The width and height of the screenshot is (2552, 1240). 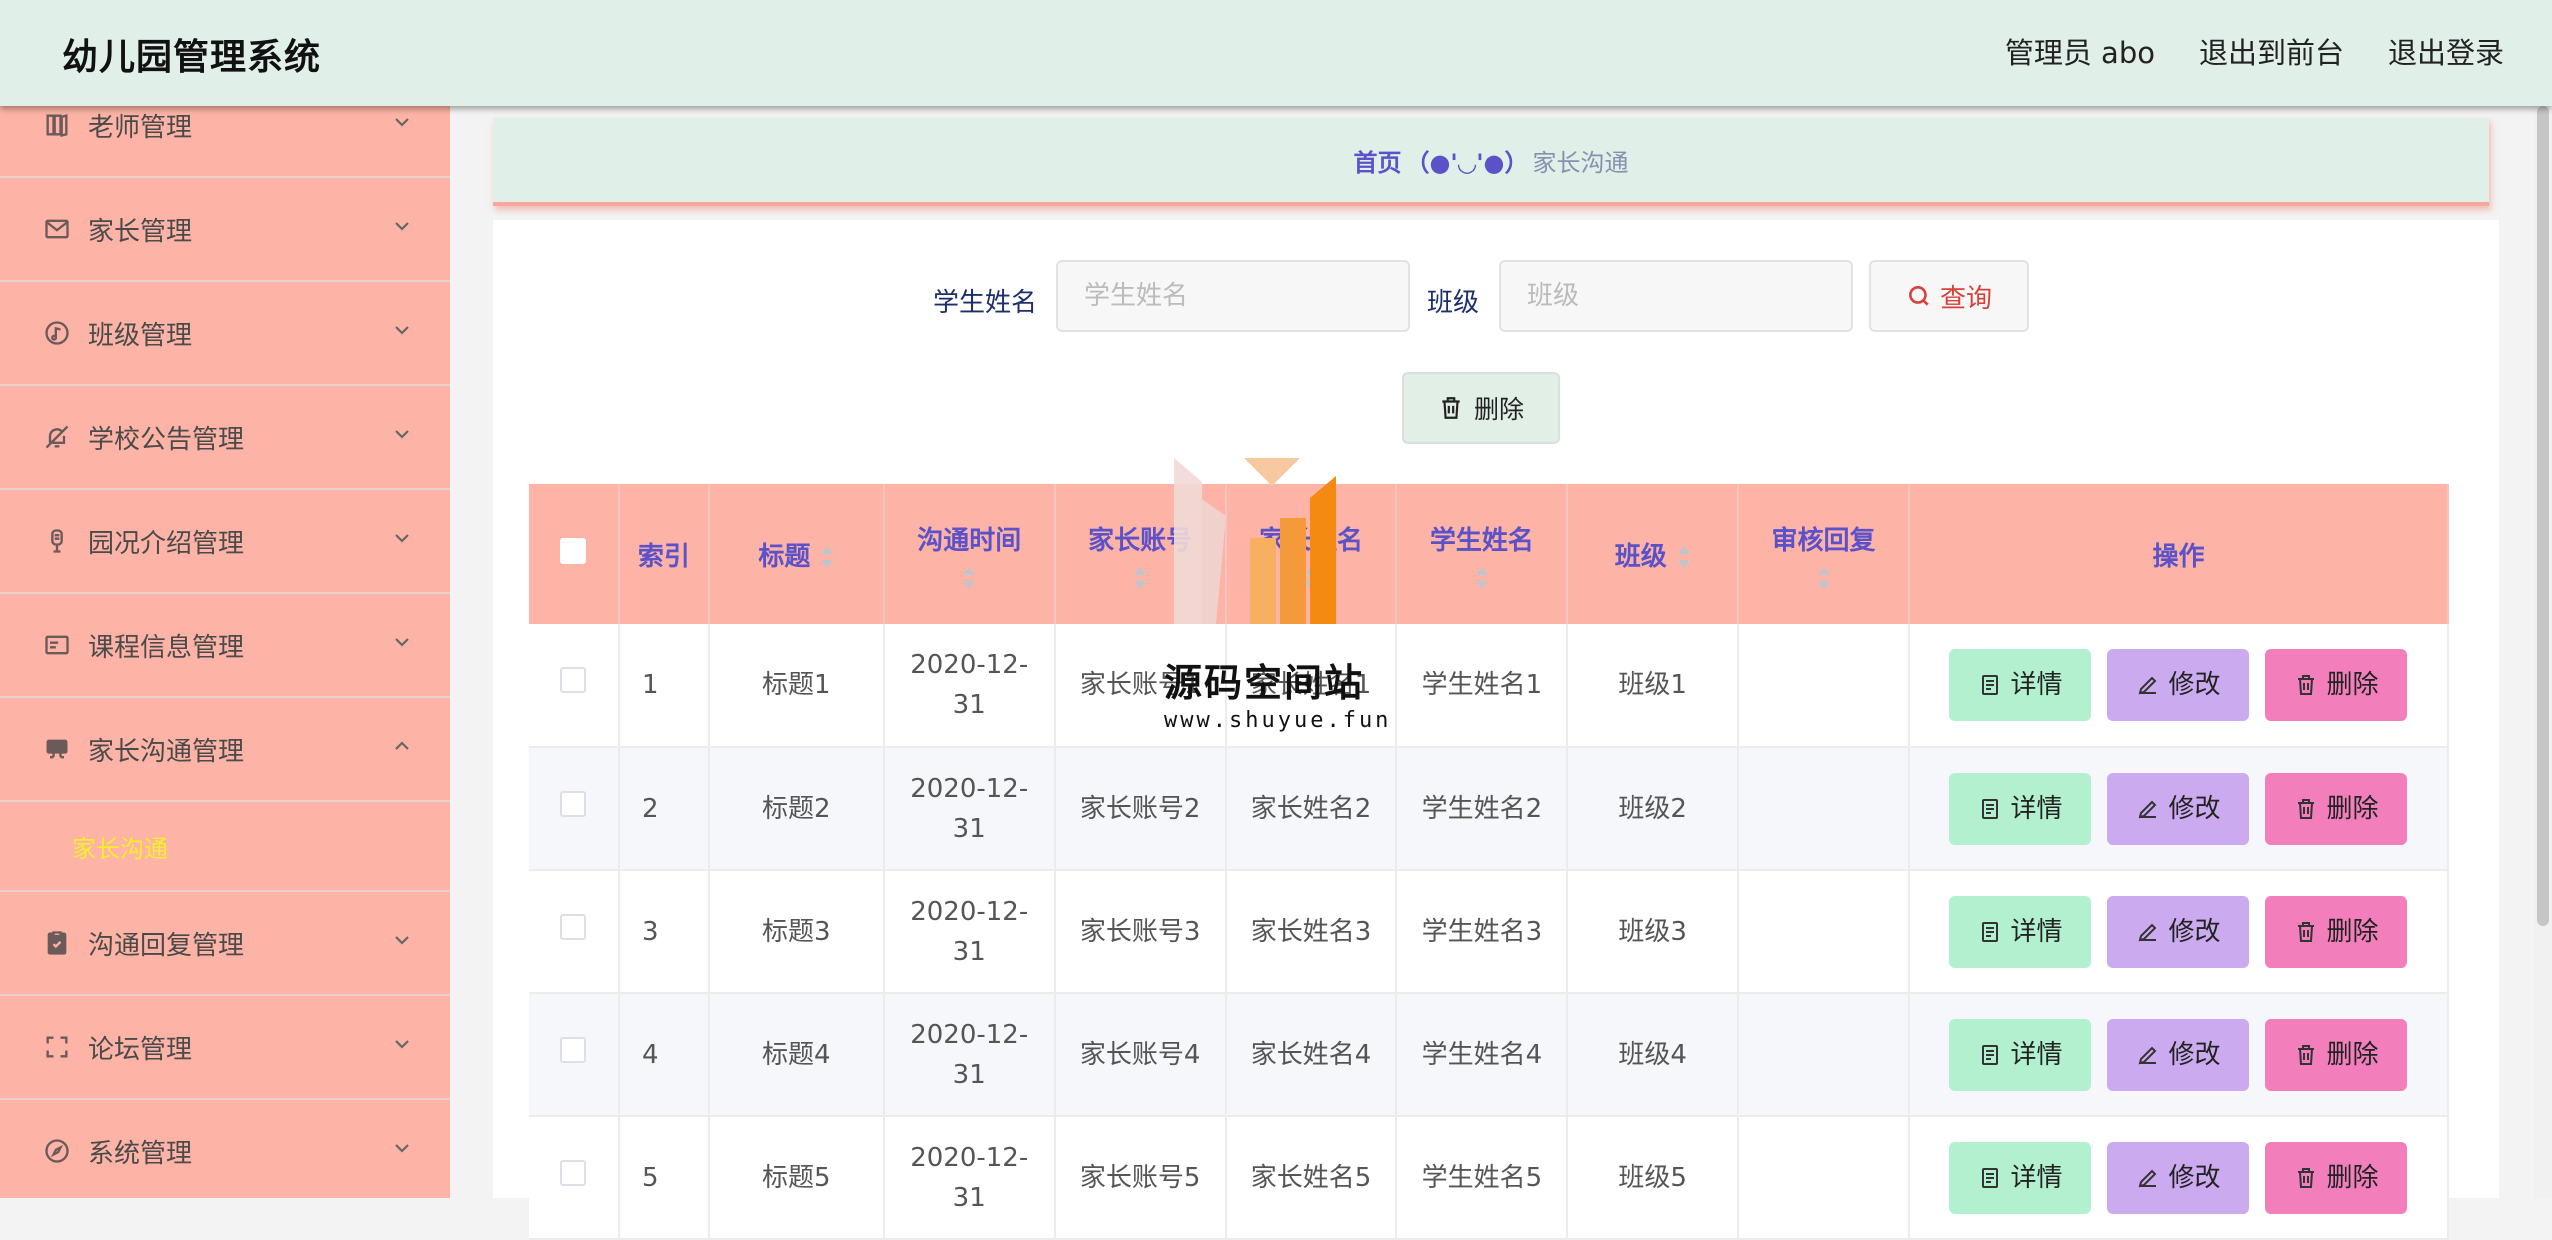 What do you see at coordinates (1824, 1178) in the screenshot?
I see `cell-reply` at bounding box center [1824, 1178].